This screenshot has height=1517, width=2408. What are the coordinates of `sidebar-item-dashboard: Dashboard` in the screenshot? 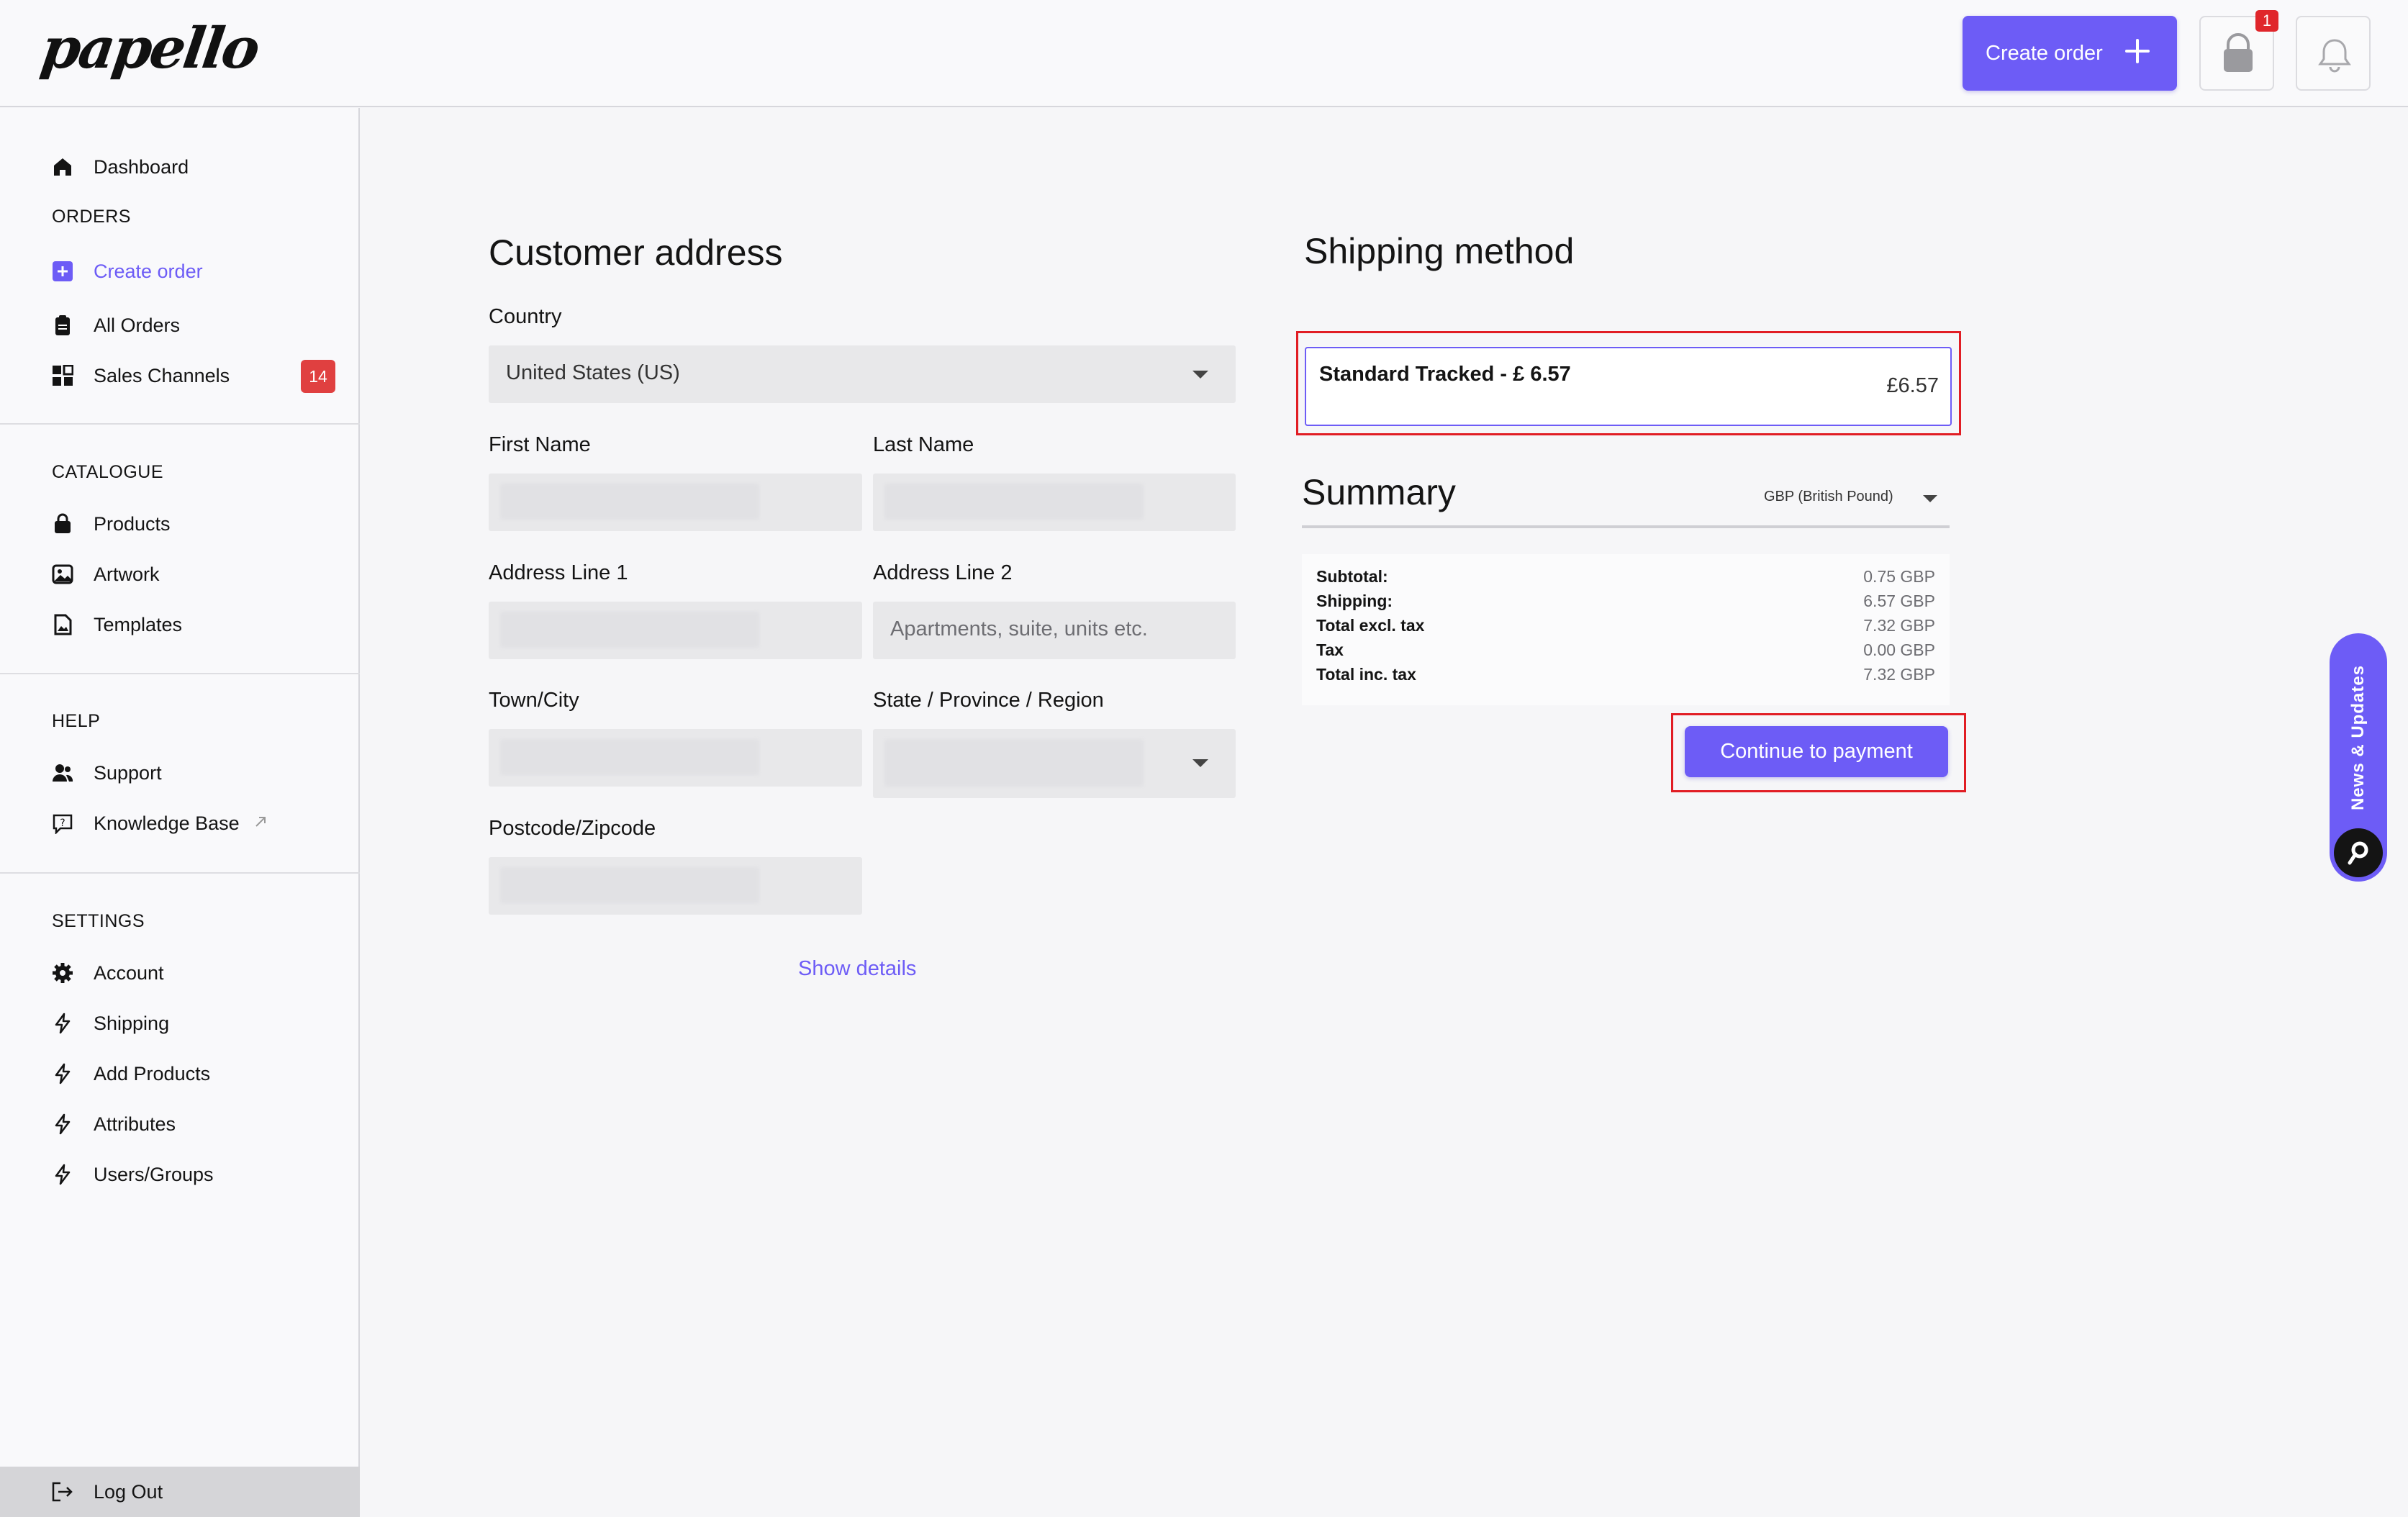 It's located at (120, 167).